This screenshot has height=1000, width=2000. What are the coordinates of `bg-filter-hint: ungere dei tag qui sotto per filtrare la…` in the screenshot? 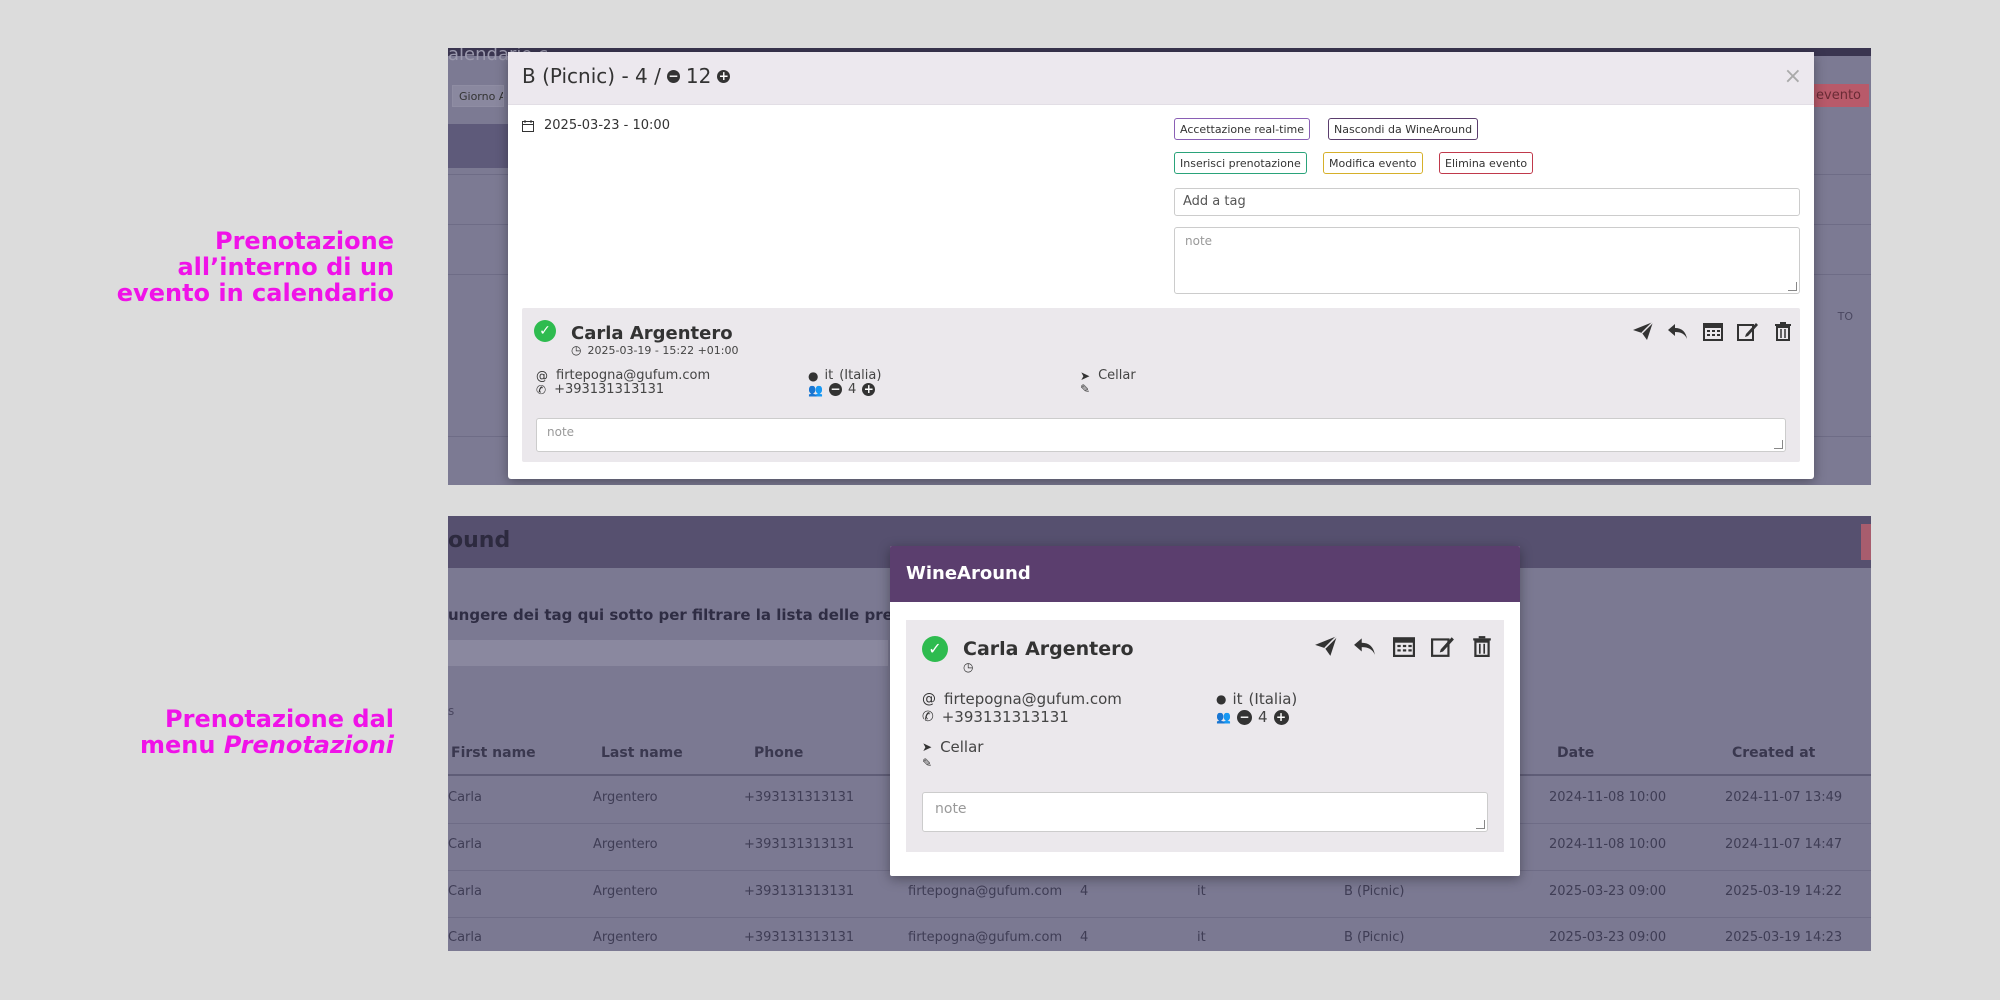 It's located at (696, 615).